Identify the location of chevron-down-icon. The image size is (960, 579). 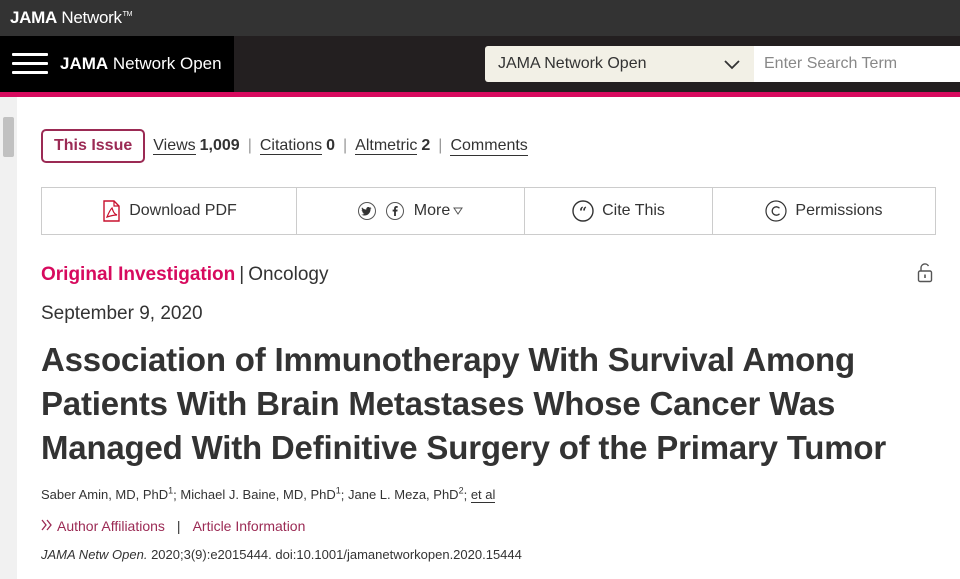
(732, 66).